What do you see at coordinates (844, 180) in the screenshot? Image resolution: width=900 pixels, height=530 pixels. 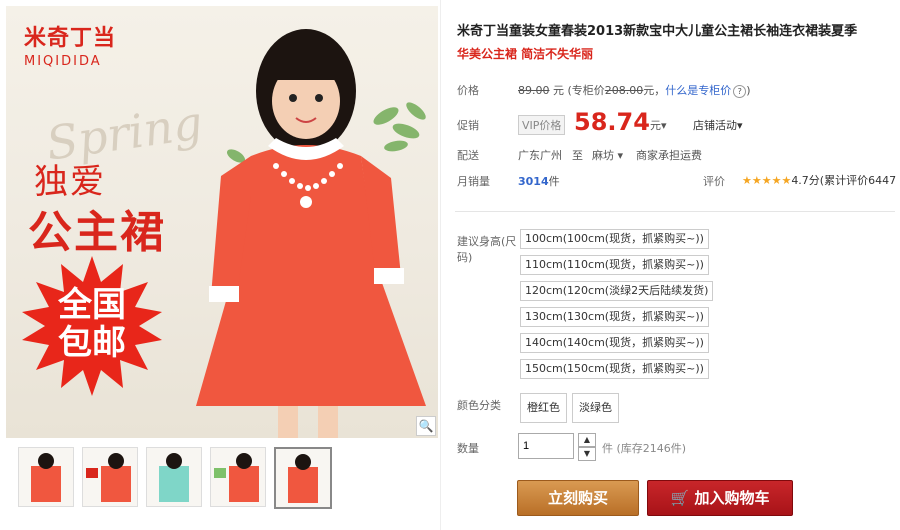 I see `rating-score: 4.7分(累计评价6447` at bounding box center [844, 180].